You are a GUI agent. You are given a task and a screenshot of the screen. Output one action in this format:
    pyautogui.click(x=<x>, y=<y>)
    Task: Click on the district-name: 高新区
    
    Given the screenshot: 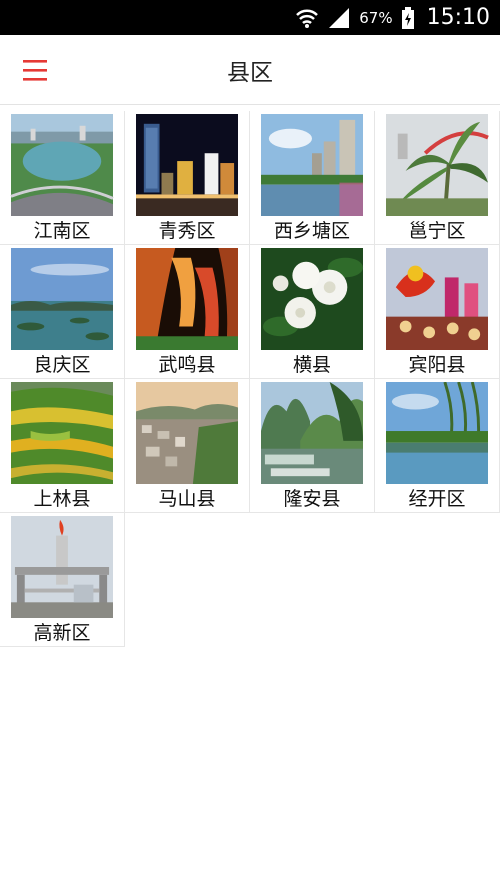 What is the action you would take?
    pyautogui.click(x=62, y=633)
    